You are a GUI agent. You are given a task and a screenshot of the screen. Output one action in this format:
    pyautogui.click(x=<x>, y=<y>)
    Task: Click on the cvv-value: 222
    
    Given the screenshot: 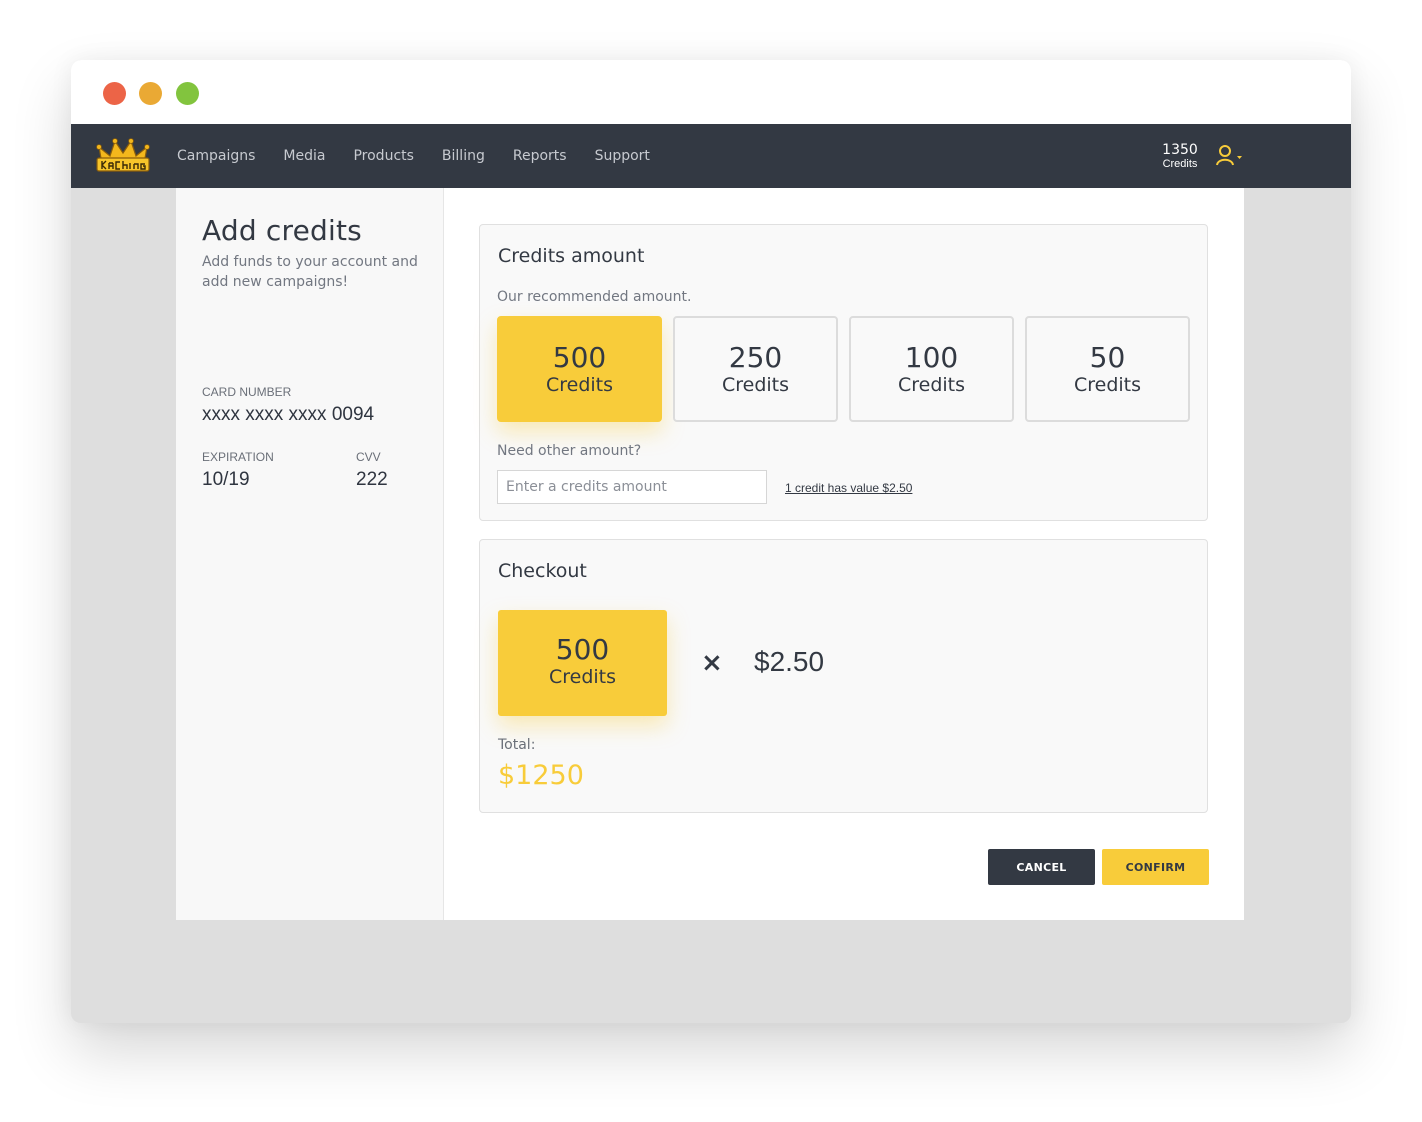 What is the action you would take?
    pyautogui.click(x=372, y=479)
    